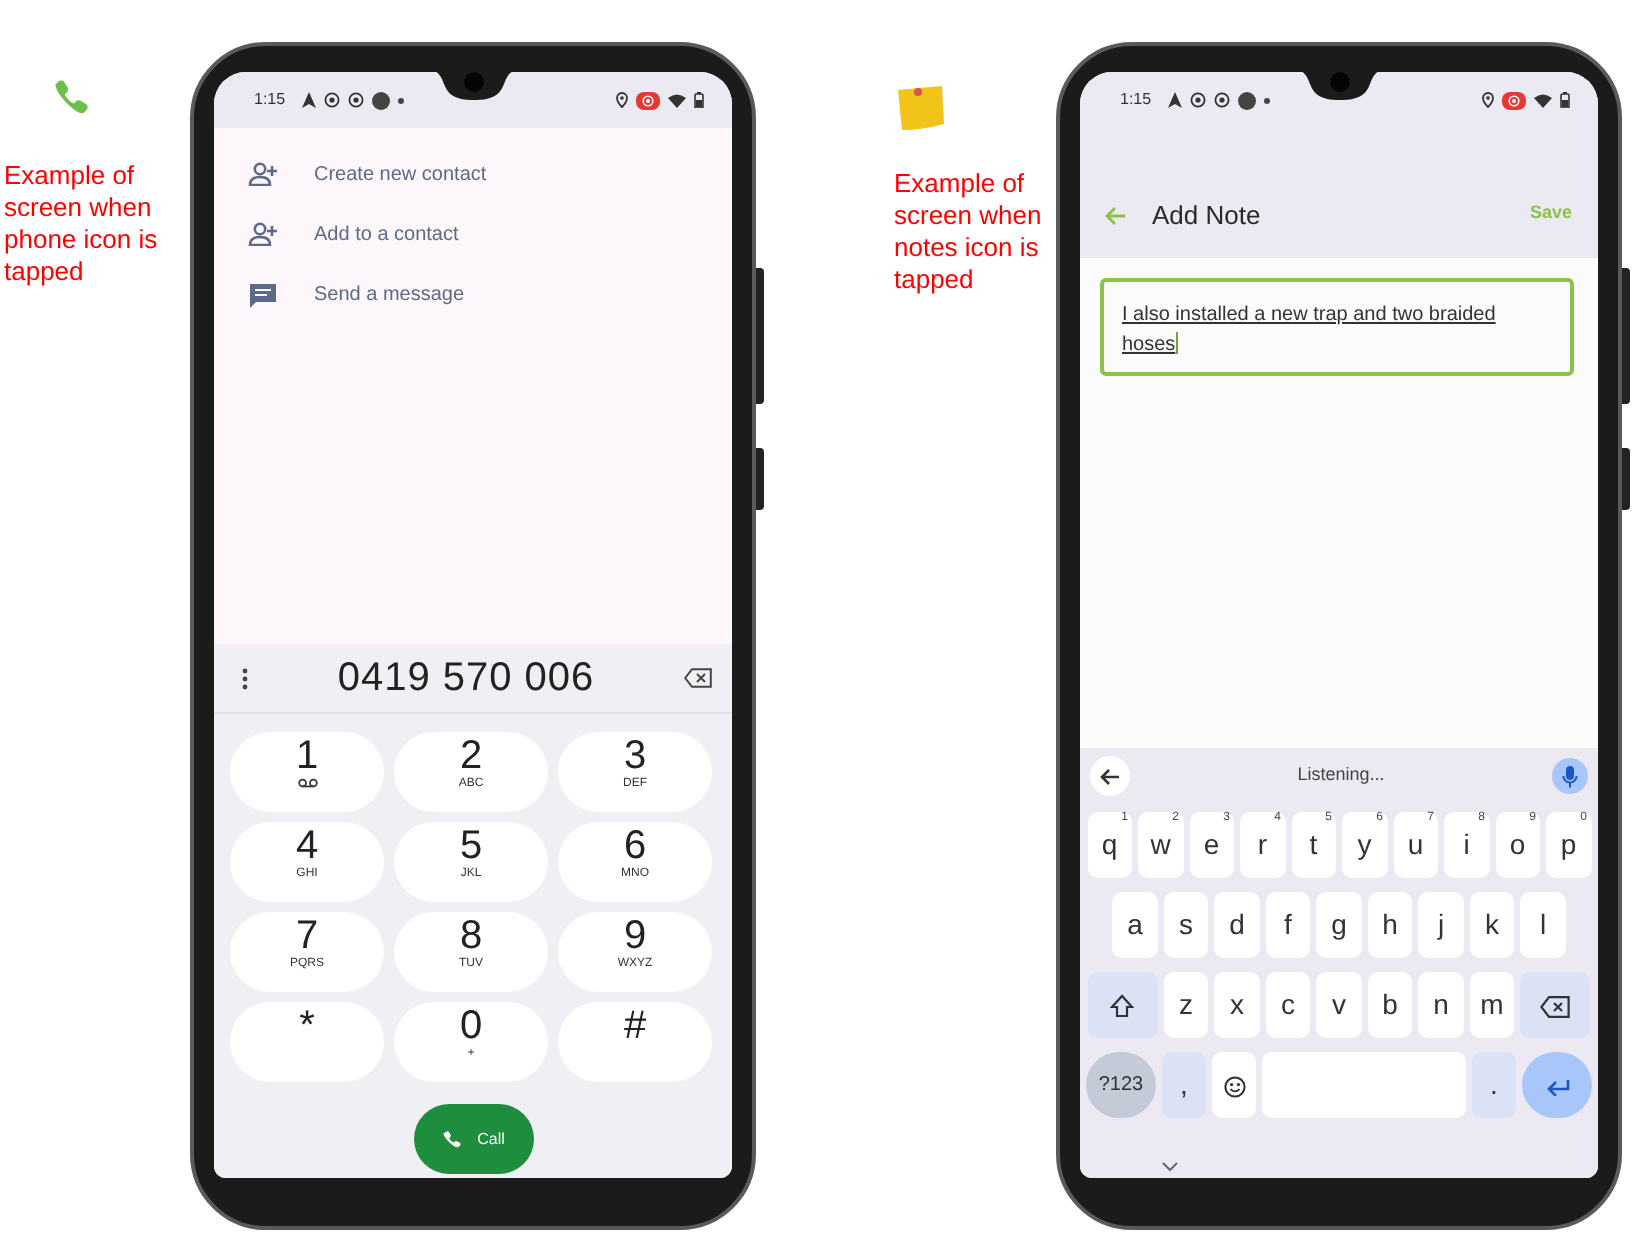 The height and width of the screenshot is (1246, 1636). What do you see at coordinates (473, 1139) in the screenshot?
I see `call-button: Call` at bounding box center [473, 1139].